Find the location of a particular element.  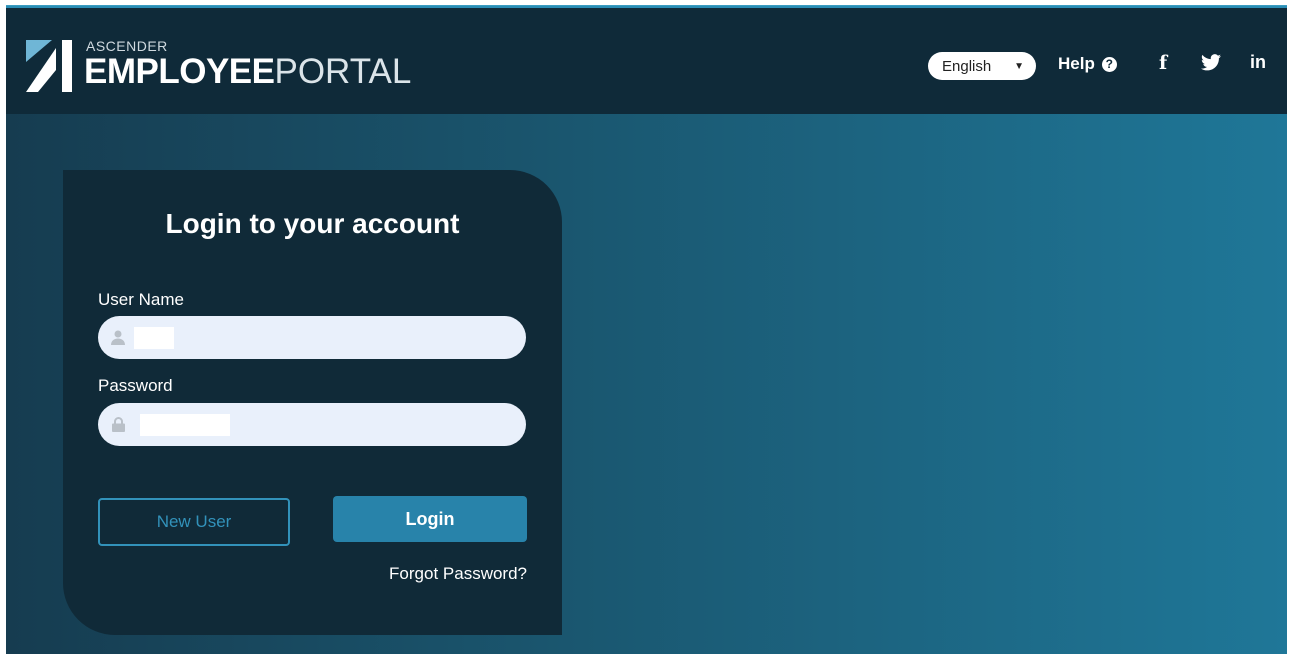

forgot-password-link: Forgot Password? is located at coordinates (430, 574).